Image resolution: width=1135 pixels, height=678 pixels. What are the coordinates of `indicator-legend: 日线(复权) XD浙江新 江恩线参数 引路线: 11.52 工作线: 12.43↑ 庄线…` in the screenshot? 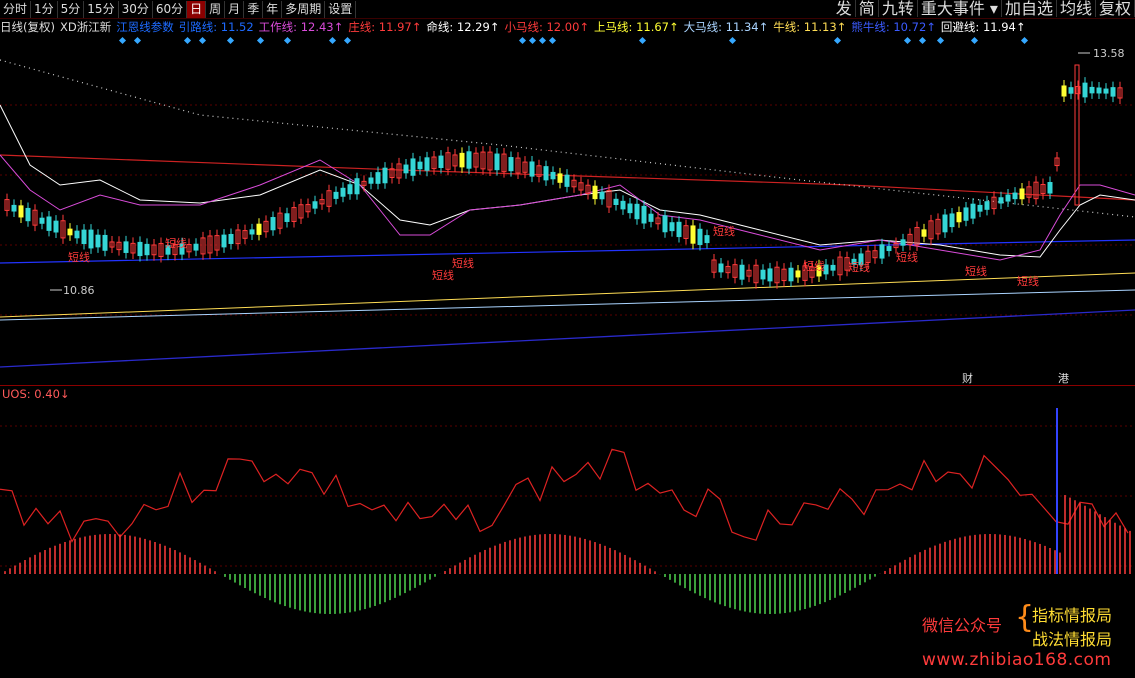 It's located at (515, 27).